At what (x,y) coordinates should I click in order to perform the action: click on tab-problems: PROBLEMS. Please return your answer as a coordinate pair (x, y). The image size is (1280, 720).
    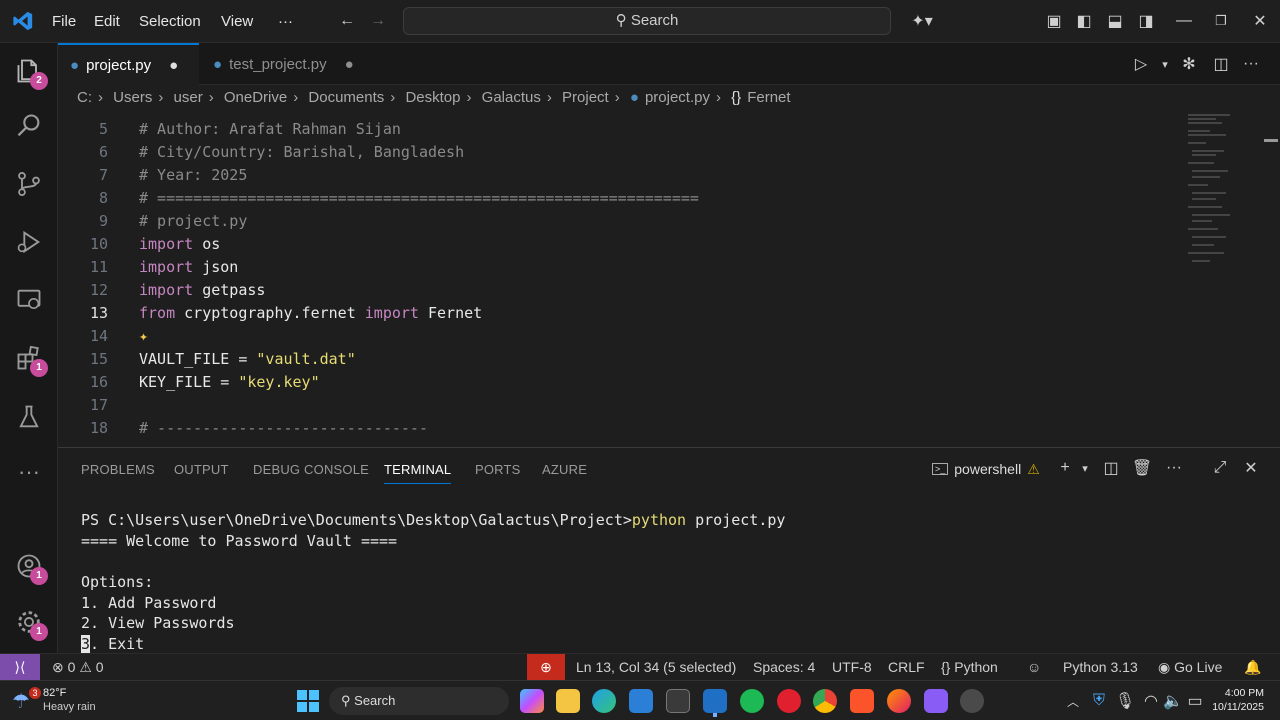
    Looking at the image, I should click on (118, 469).